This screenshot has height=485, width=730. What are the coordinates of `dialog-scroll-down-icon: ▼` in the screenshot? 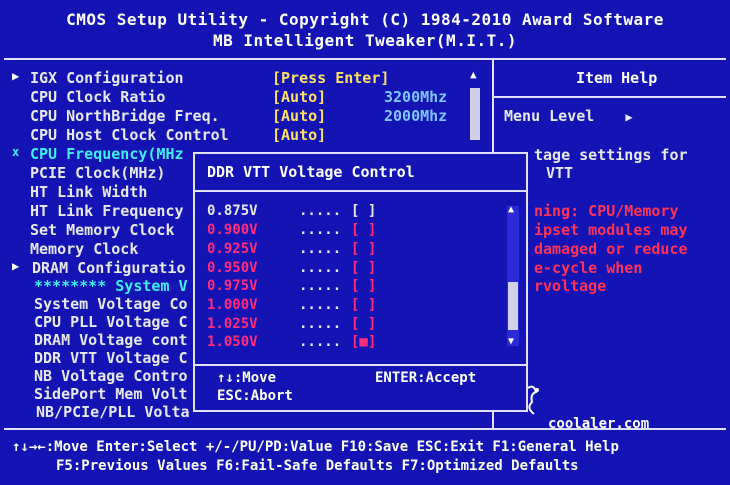 It's located at (511, 341).